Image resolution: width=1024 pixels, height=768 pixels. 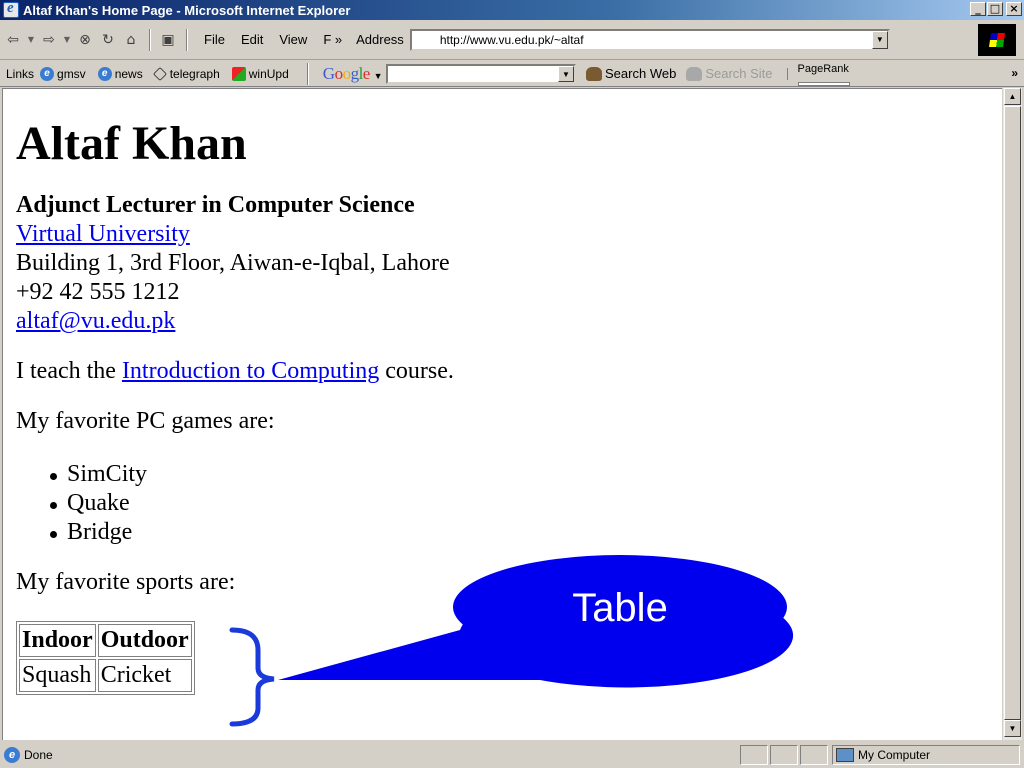 I want to click on table-header-cell: Outdoor, so click(x=144, y=640).